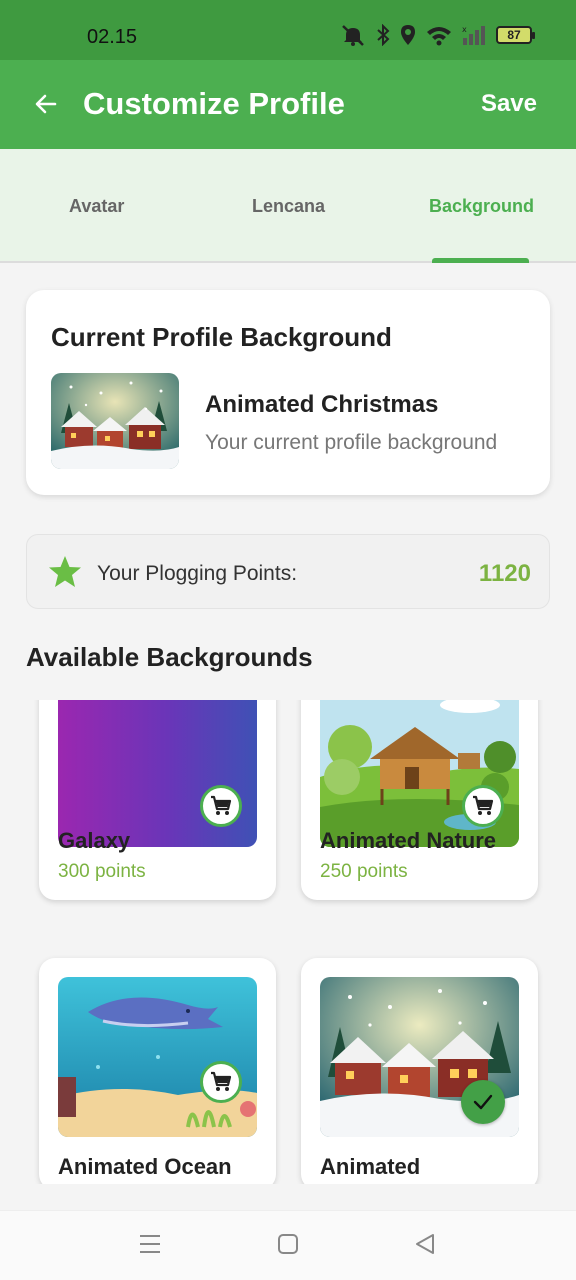  I want to click on back-icon, so click(425, 1244).